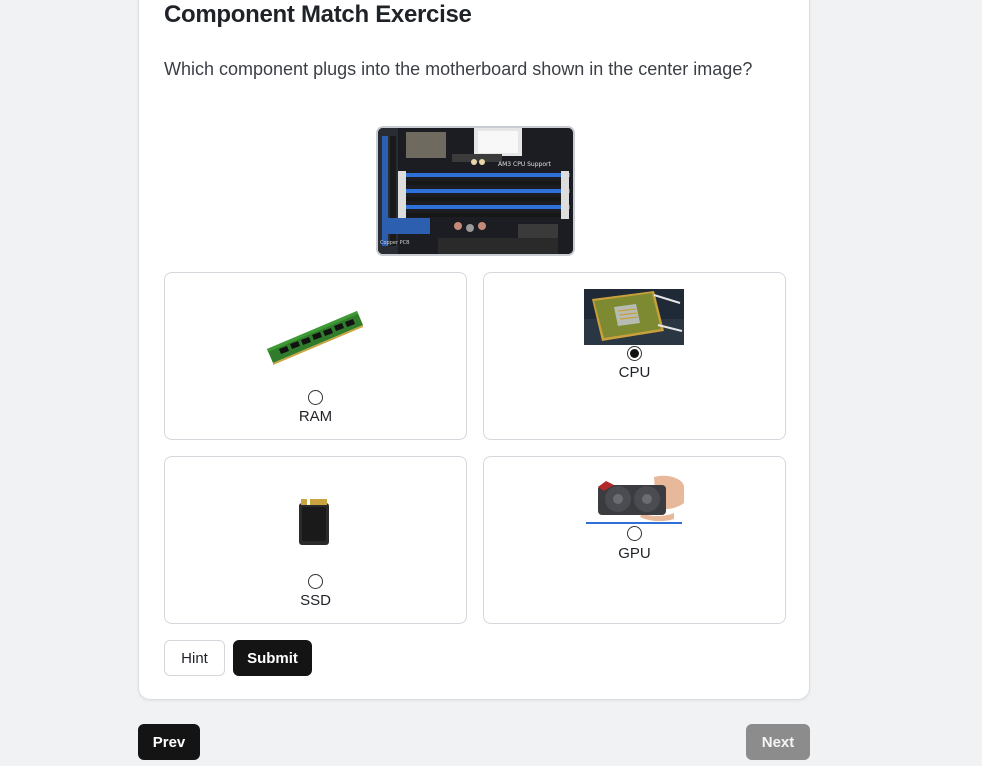  I want to click on option-label-ram: RAM, so click(315, 416).